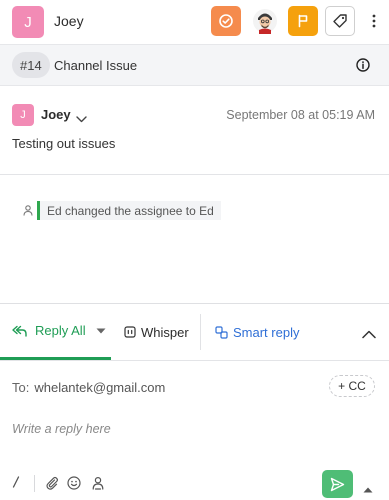 The image size is (389, 500). I want to click on message-author: Joey, so click(56, 114).